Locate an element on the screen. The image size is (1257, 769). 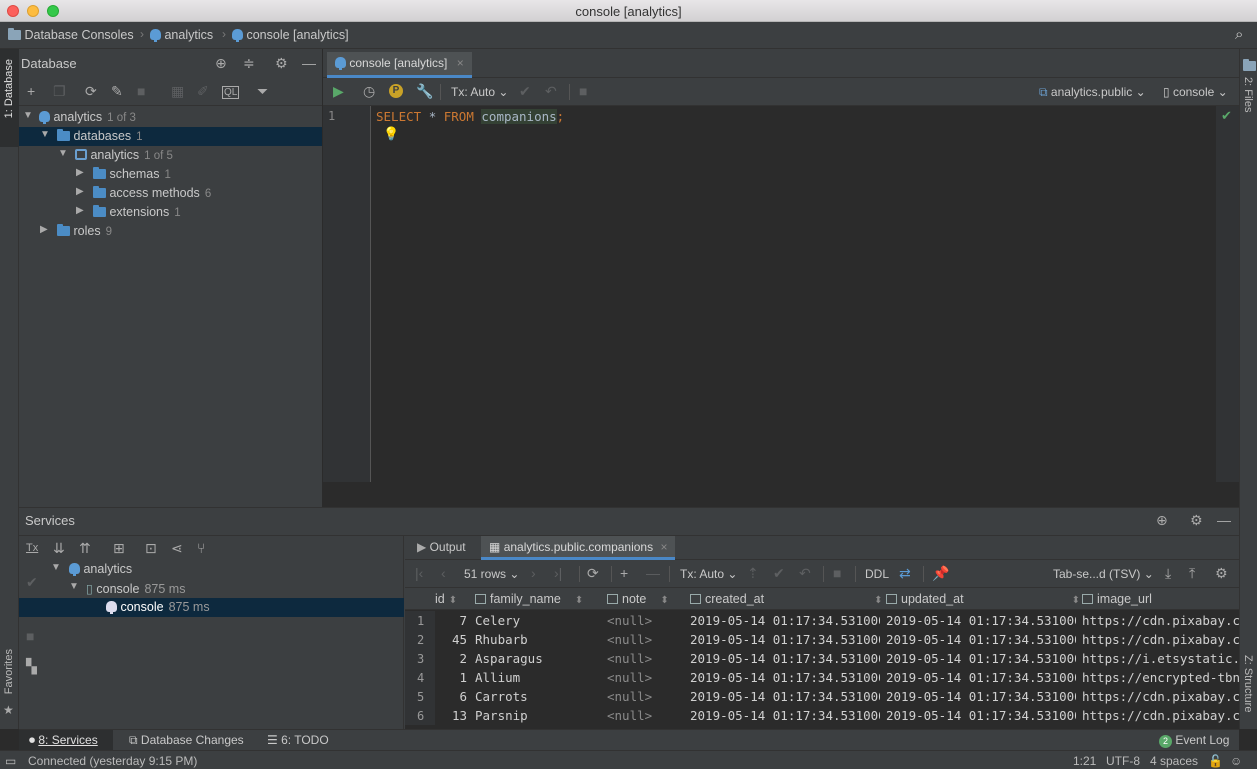
tree-item-access-methods: ▶ access methods 6 is located at coordinates (170, 193).